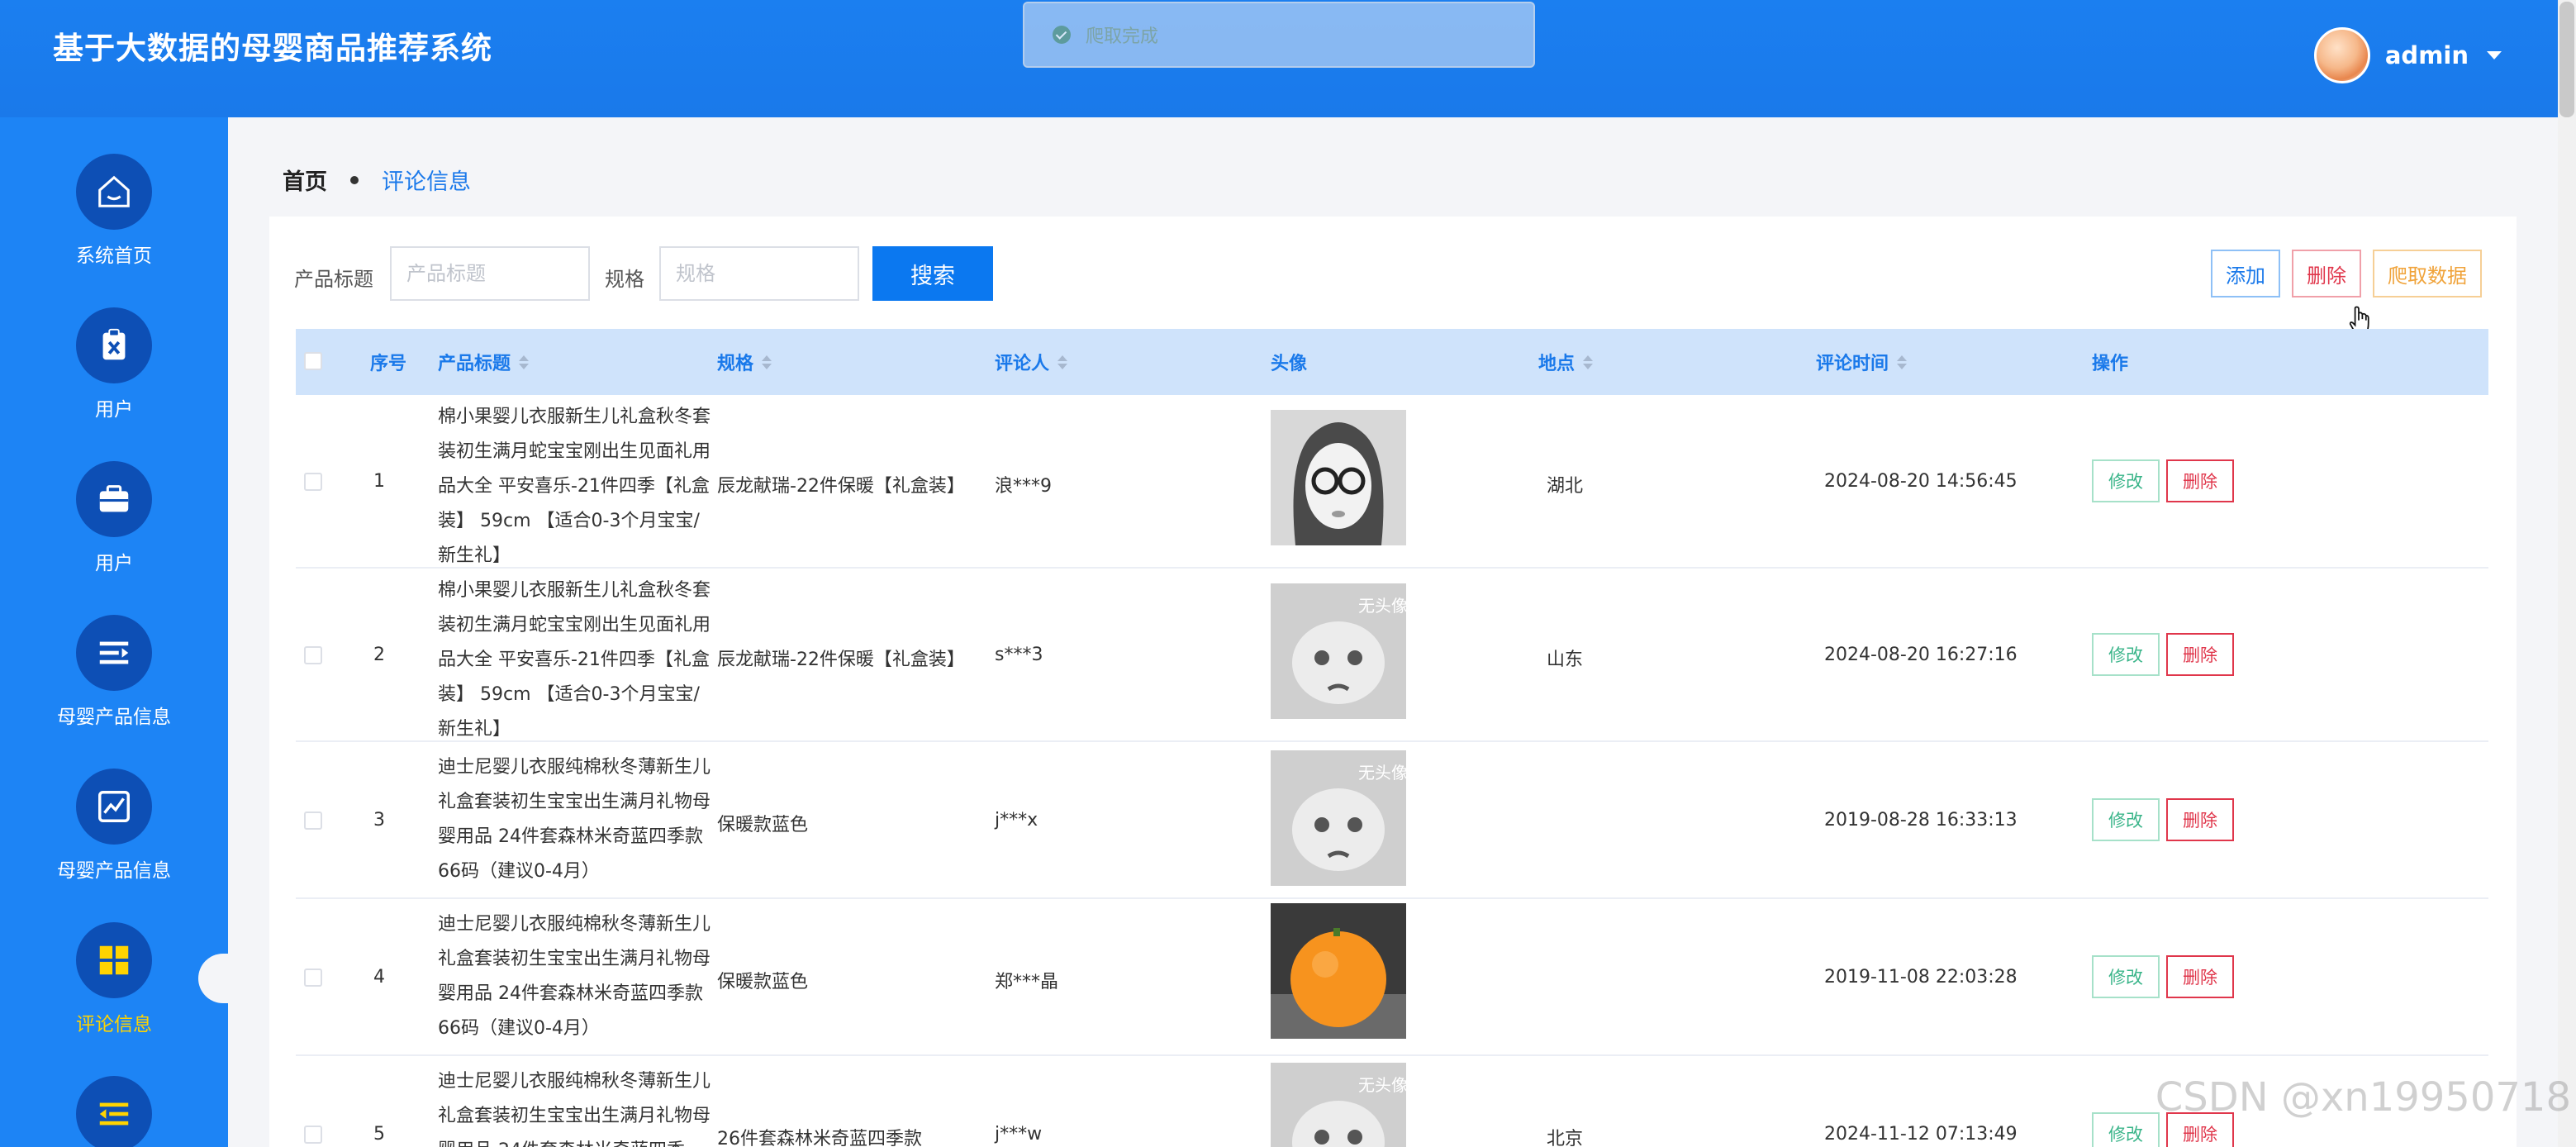  I want to click on row-location: 北京, so click(1565, 1138).